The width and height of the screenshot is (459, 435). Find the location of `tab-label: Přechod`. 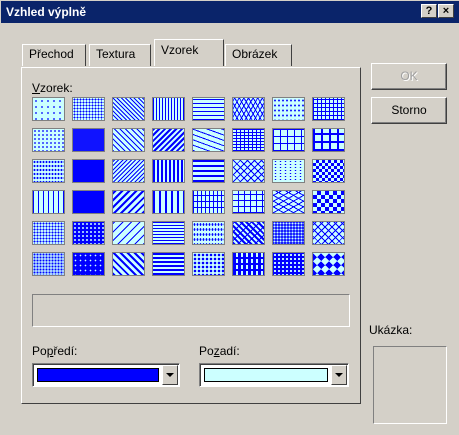

tab-label: Přechod is located at coordinates (51, 54).